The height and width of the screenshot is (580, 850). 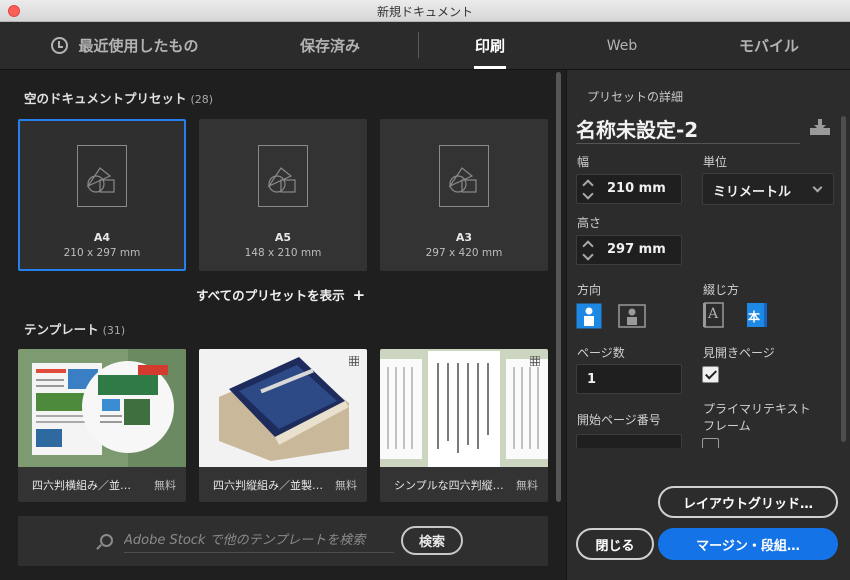 I want to click on search-icon, so click(x=106, y=540).